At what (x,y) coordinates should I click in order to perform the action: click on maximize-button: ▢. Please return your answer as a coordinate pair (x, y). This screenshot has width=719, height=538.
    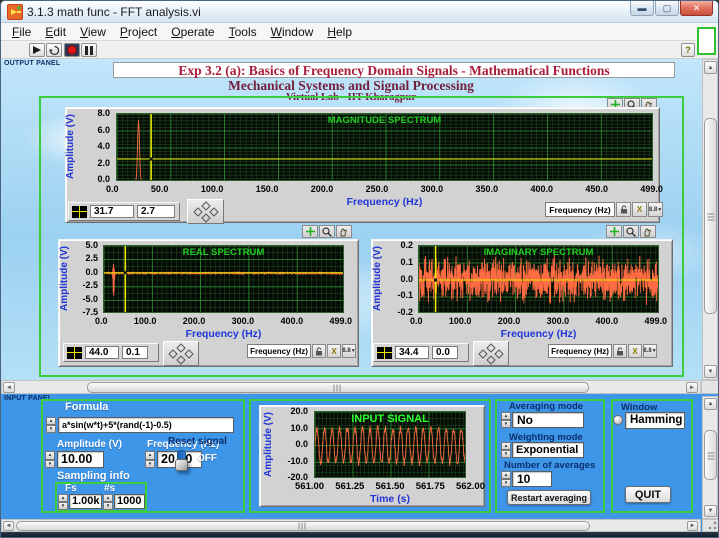
    Looking at the image, I should click on (667, 8).